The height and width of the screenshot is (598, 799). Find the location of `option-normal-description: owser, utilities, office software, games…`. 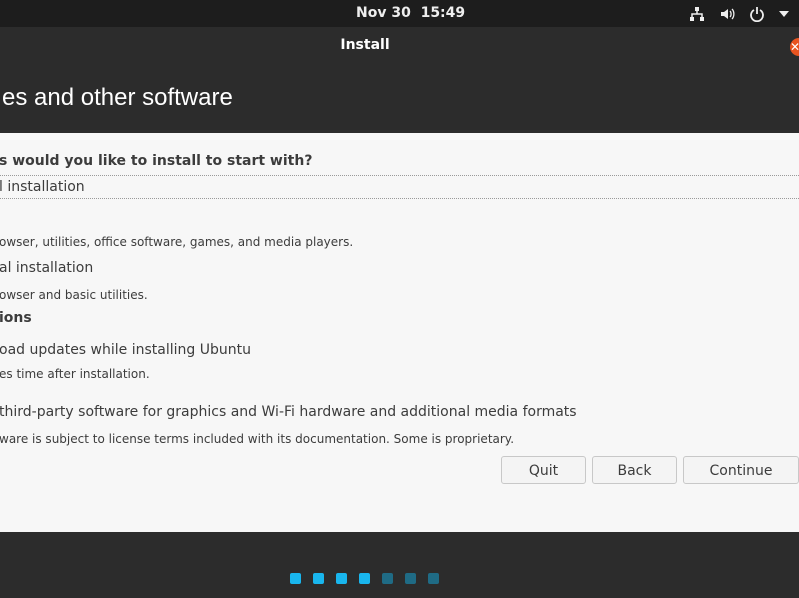

option-normal-description: owser, utilities, office software, games… is located at coordinates (177, 242).